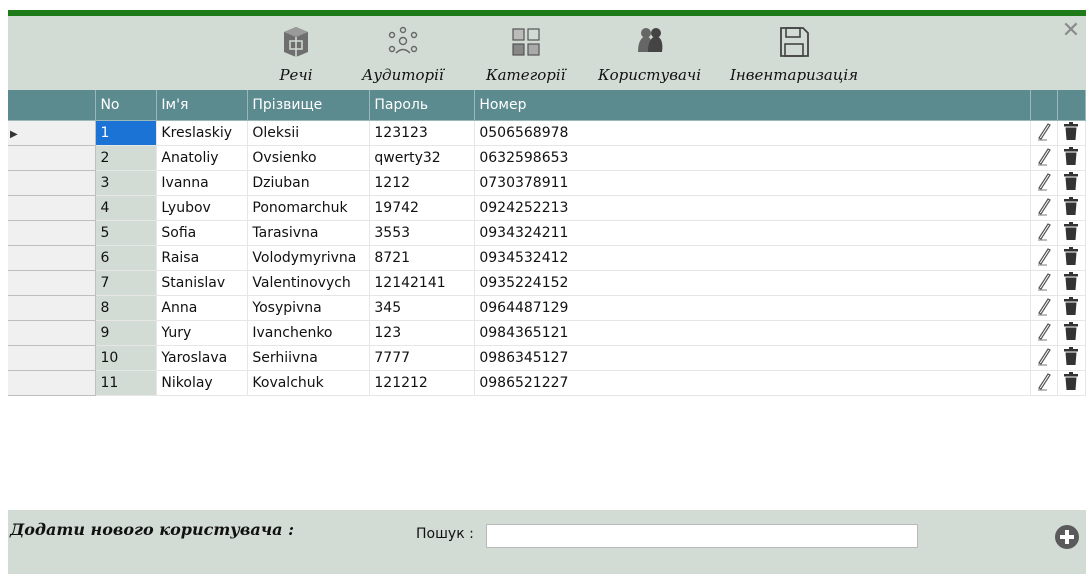 This screenshot has width=1086, height=574. Describe the element at coordinates (422, 133) in the screenshot. I see `cell-password: 123123` at that location.